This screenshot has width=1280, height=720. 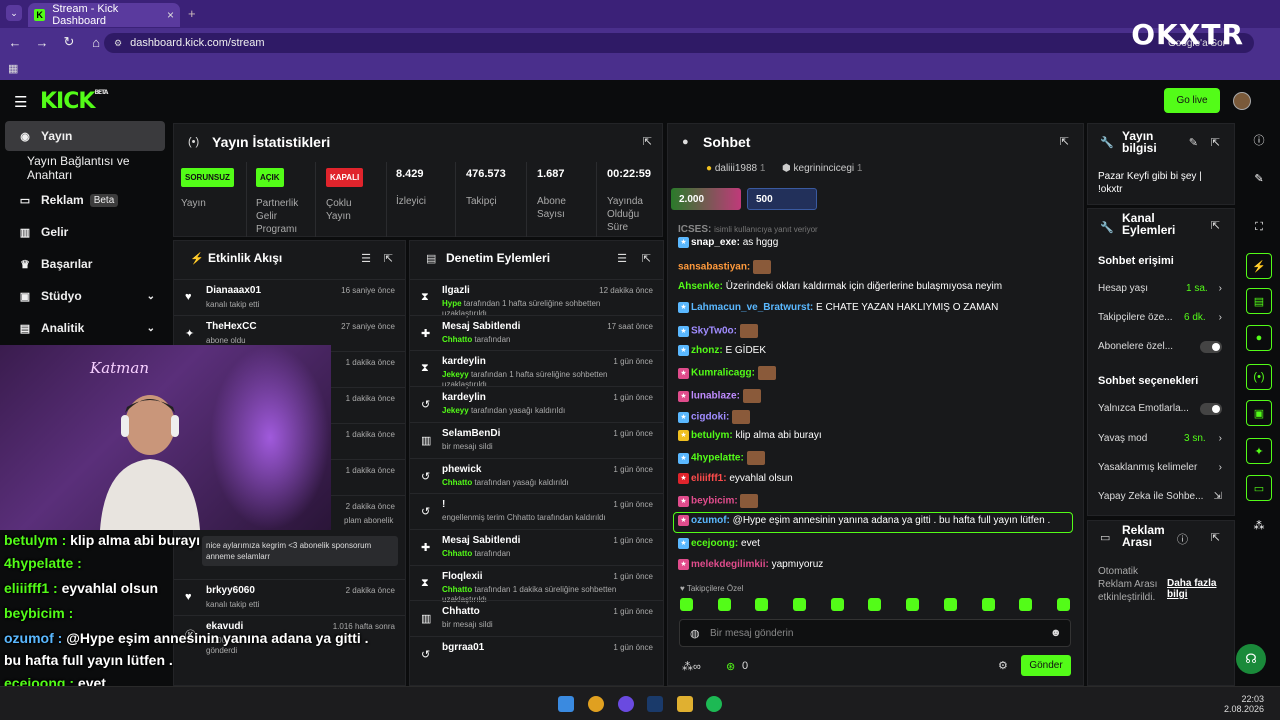 What do you see at coordinates (463, 647) in the screenshot?
I see `mod-name: bgrraa01` at bounding box center [463, 647].